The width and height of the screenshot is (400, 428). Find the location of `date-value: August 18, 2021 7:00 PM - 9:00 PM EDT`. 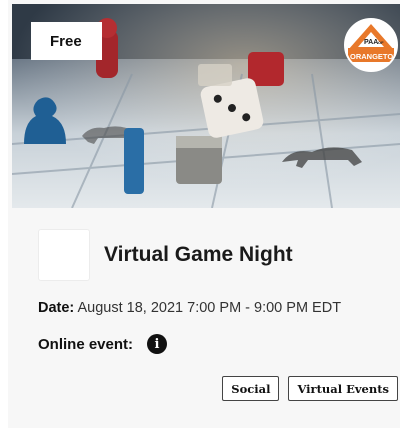

date-value: August 18, 2021 7:00 PM - 9:00 PM EDT is located at coordinates (209, 308).